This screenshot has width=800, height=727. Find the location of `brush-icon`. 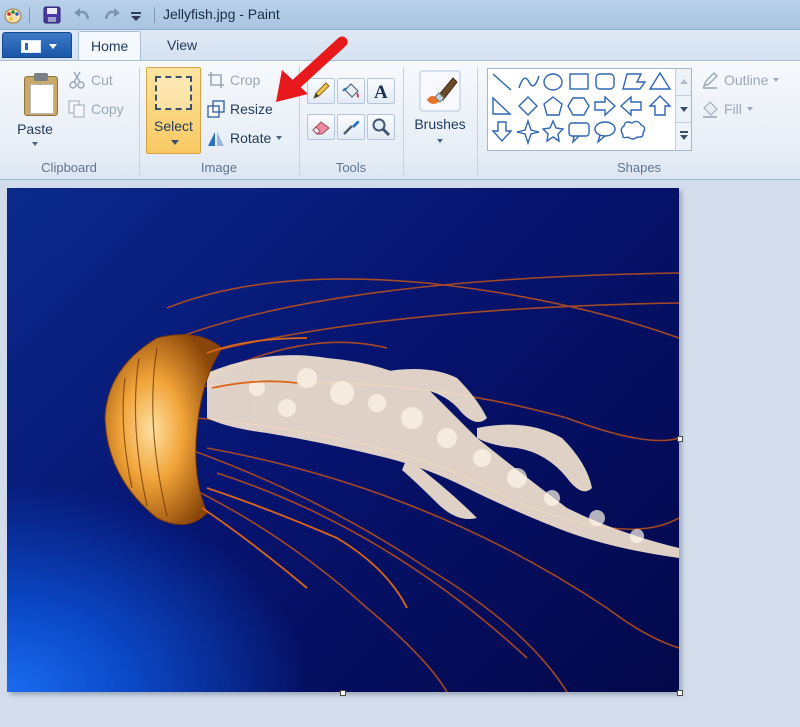

brush-icon is located at coordinates (440, 91).